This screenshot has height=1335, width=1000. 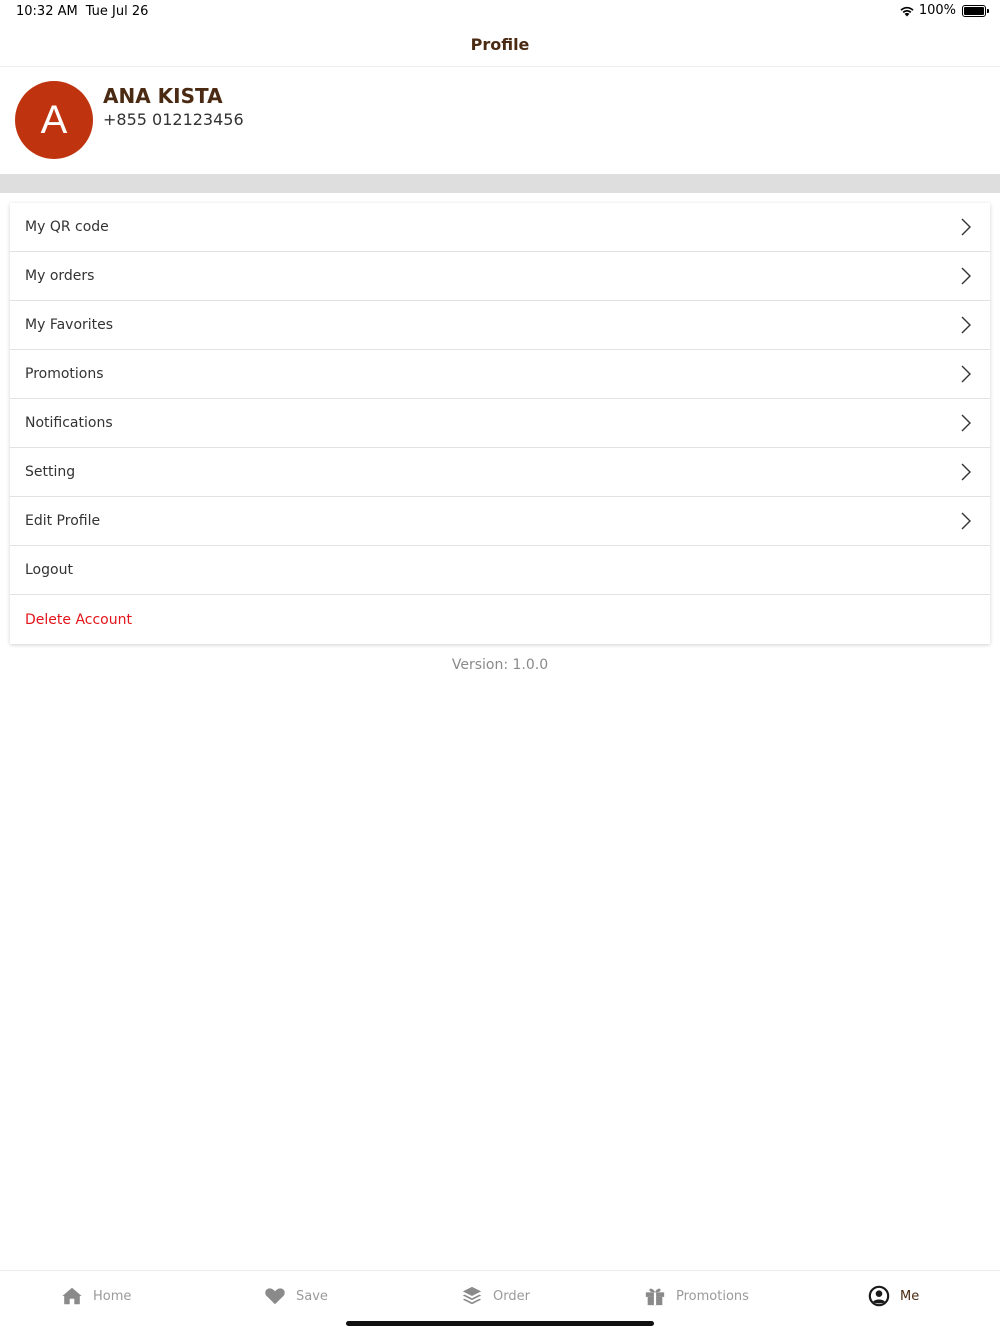 What do you see at coordinates (69, 325) in the screenshot?
I see `menu-item-label: My Favorites` at bounding box center [69, 325].